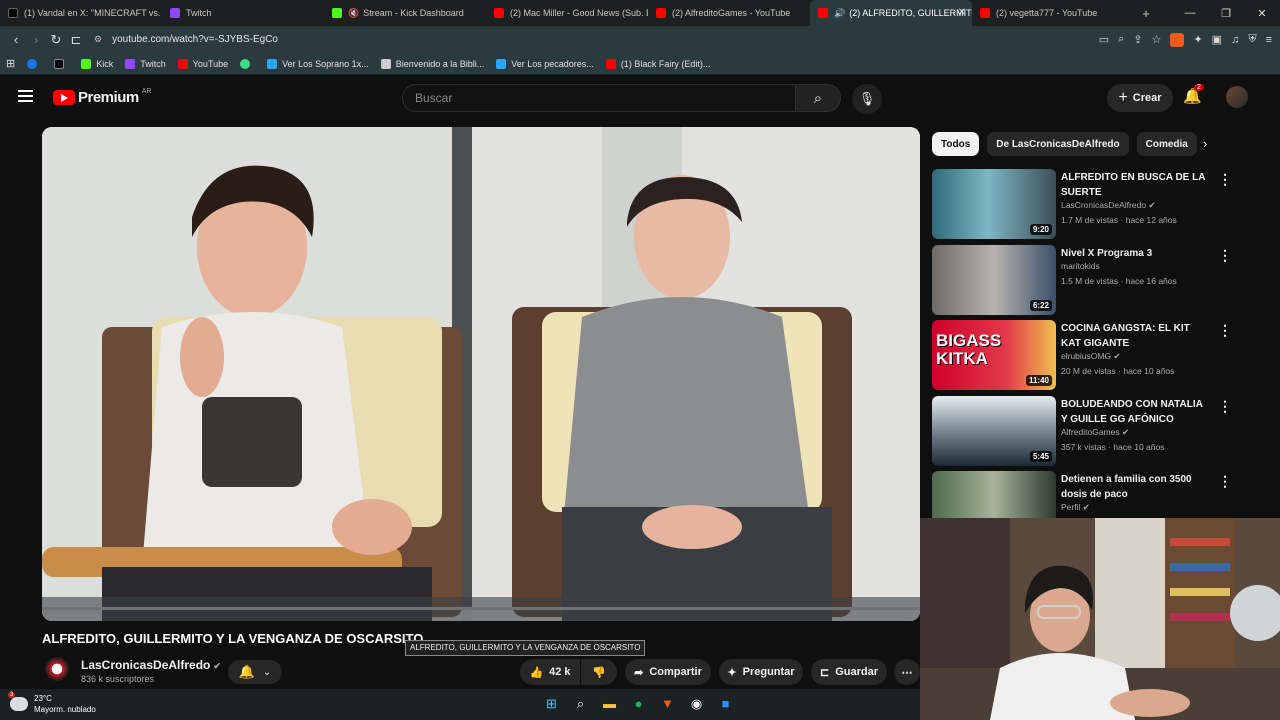 This screenshot has width=1280, height=720. Describe the element at coordinates (1080, 266) in the screenshot. I see `rec-channel: maritokids` at that location.